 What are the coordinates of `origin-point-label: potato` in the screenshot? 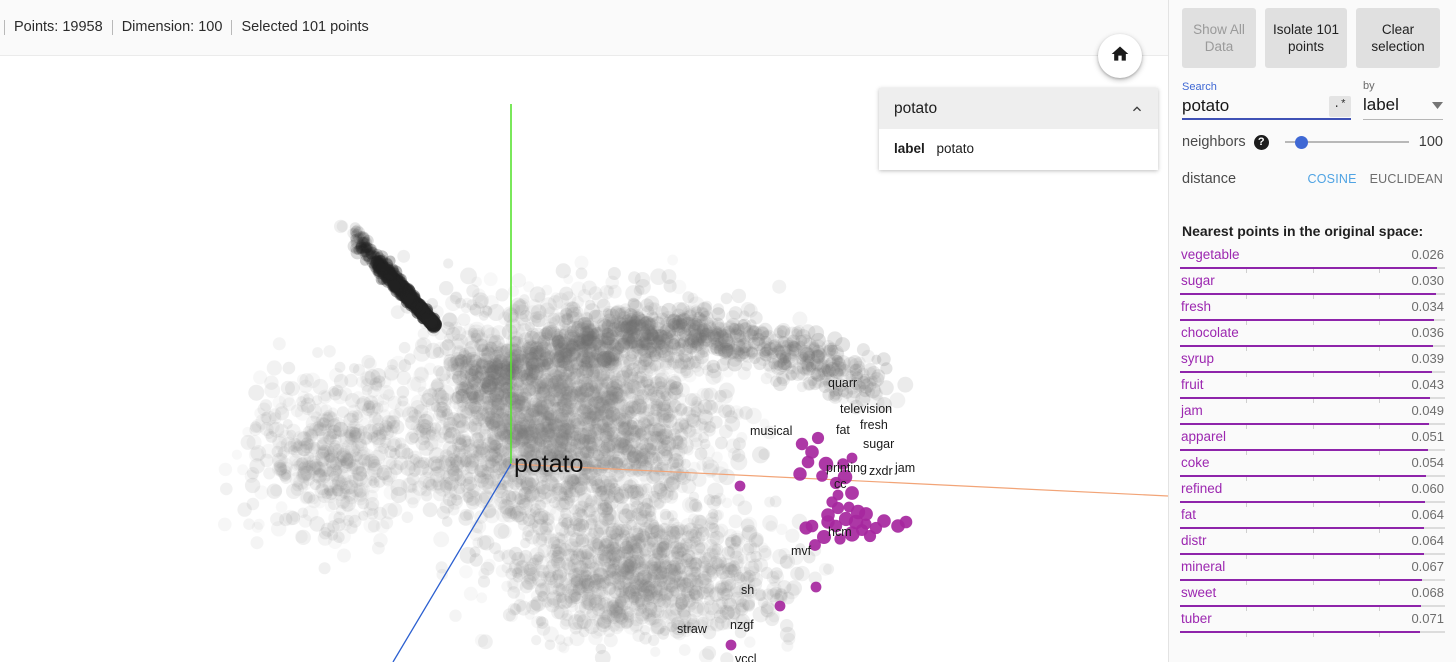 It's located at (549, 464).